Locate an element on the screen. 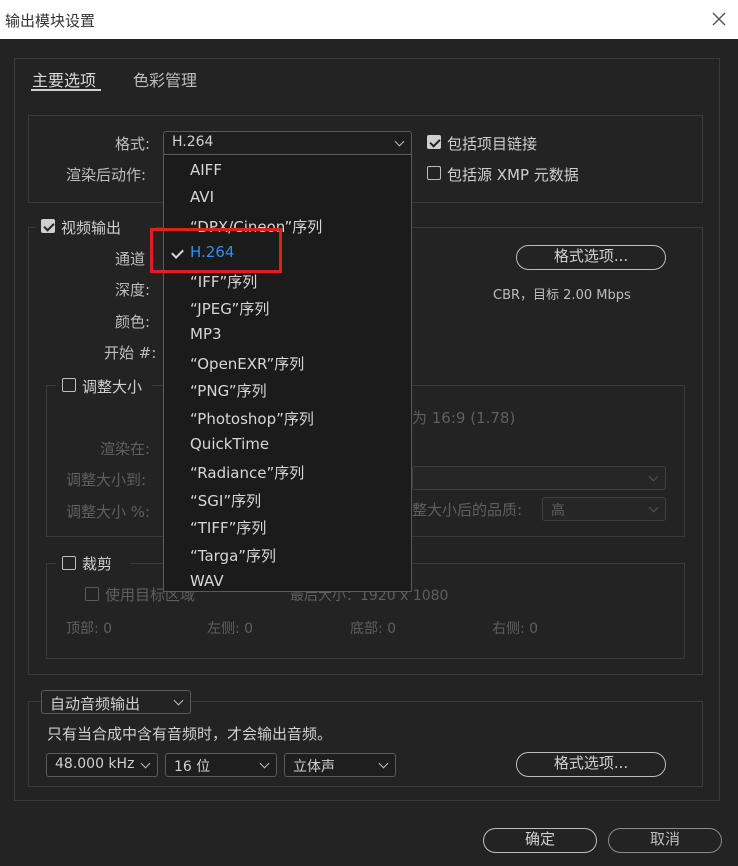 The width and height of the screenshot is (738, 866). audio-channels-value: 立体声 is located at coordinates (314, 767).